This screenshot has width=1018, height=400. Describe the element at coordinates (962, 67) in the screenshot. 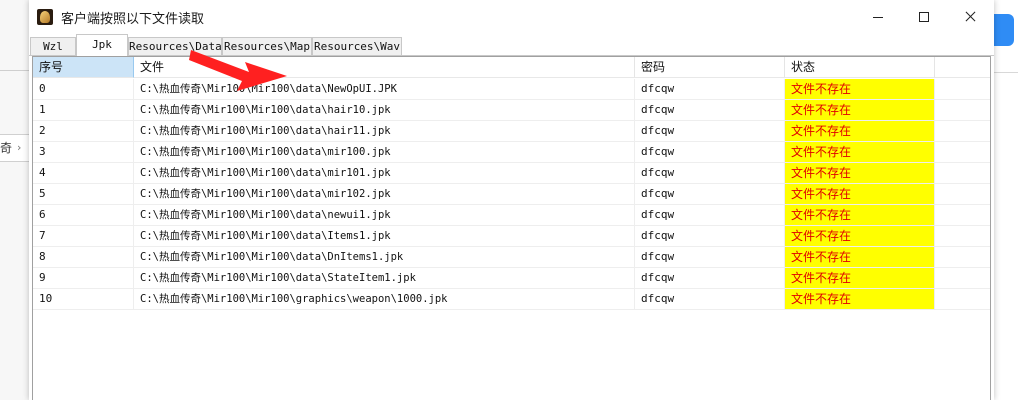

I see `column-header-filler` at that location.